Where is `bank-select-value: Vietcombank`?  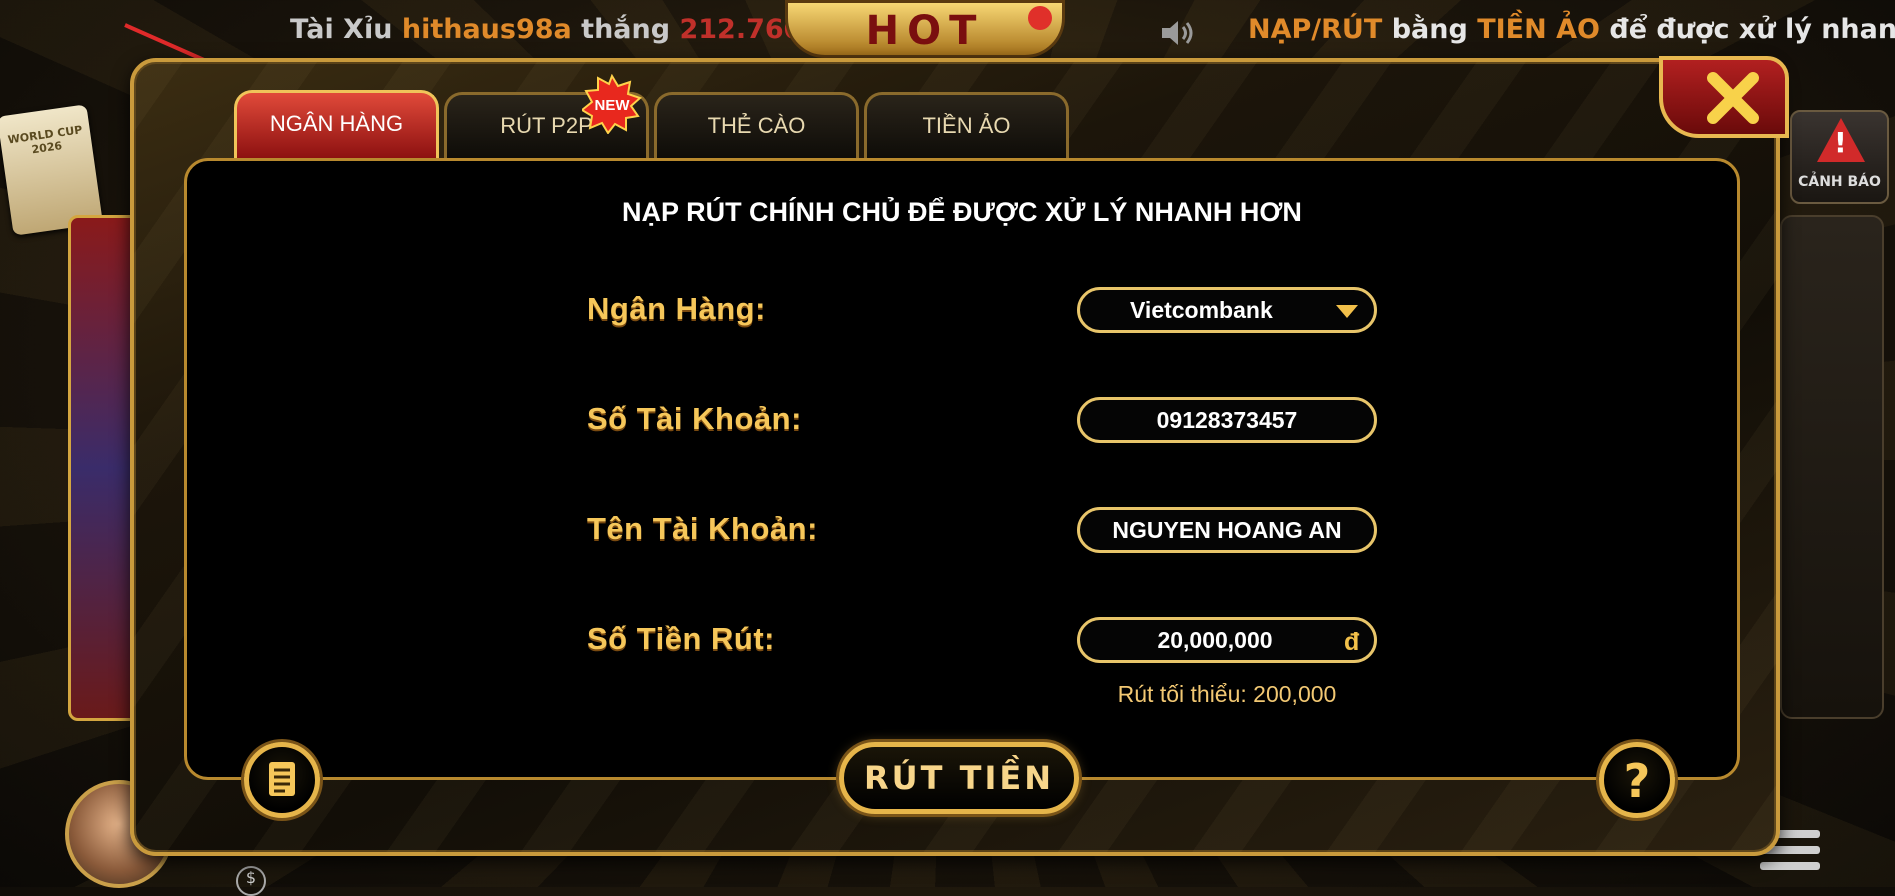
bank-select-value: Vietcombank is located at coordinates (1201, 310).